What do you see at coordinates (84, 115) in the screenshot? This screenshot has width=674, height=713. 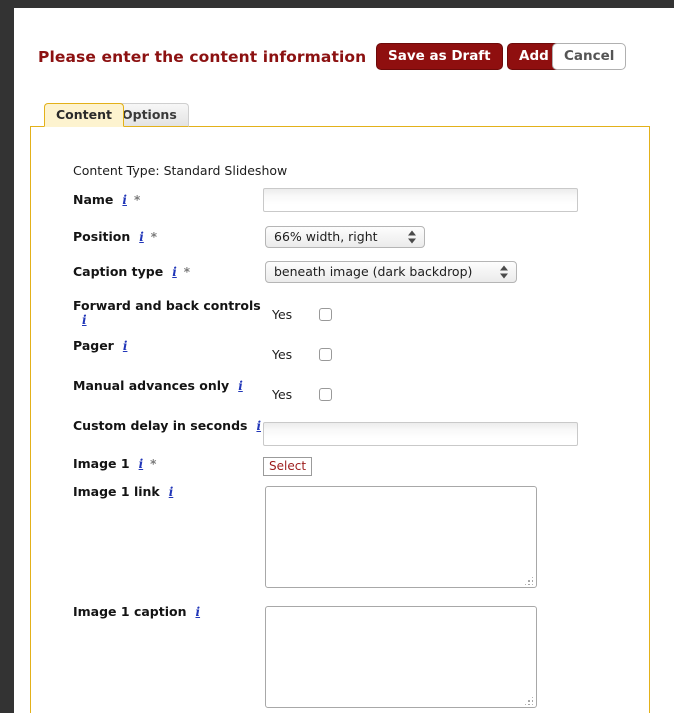 I see `tab-content: Content` at bounding box center [84, 115].